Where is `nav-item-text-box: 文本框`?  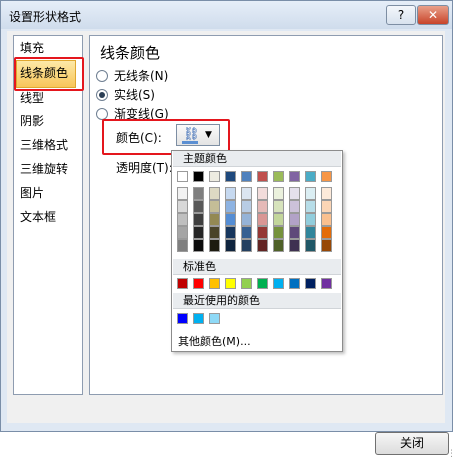
nav-item-text-box: 文本框 is located at coordinates (38, 217).